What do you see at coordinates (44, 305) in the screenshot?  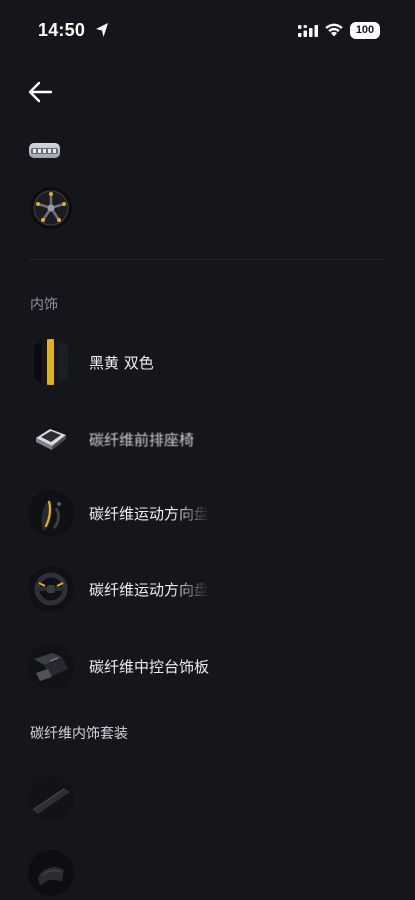 I see `section-title-interior: 内饰` at bounding box center [44, 305].